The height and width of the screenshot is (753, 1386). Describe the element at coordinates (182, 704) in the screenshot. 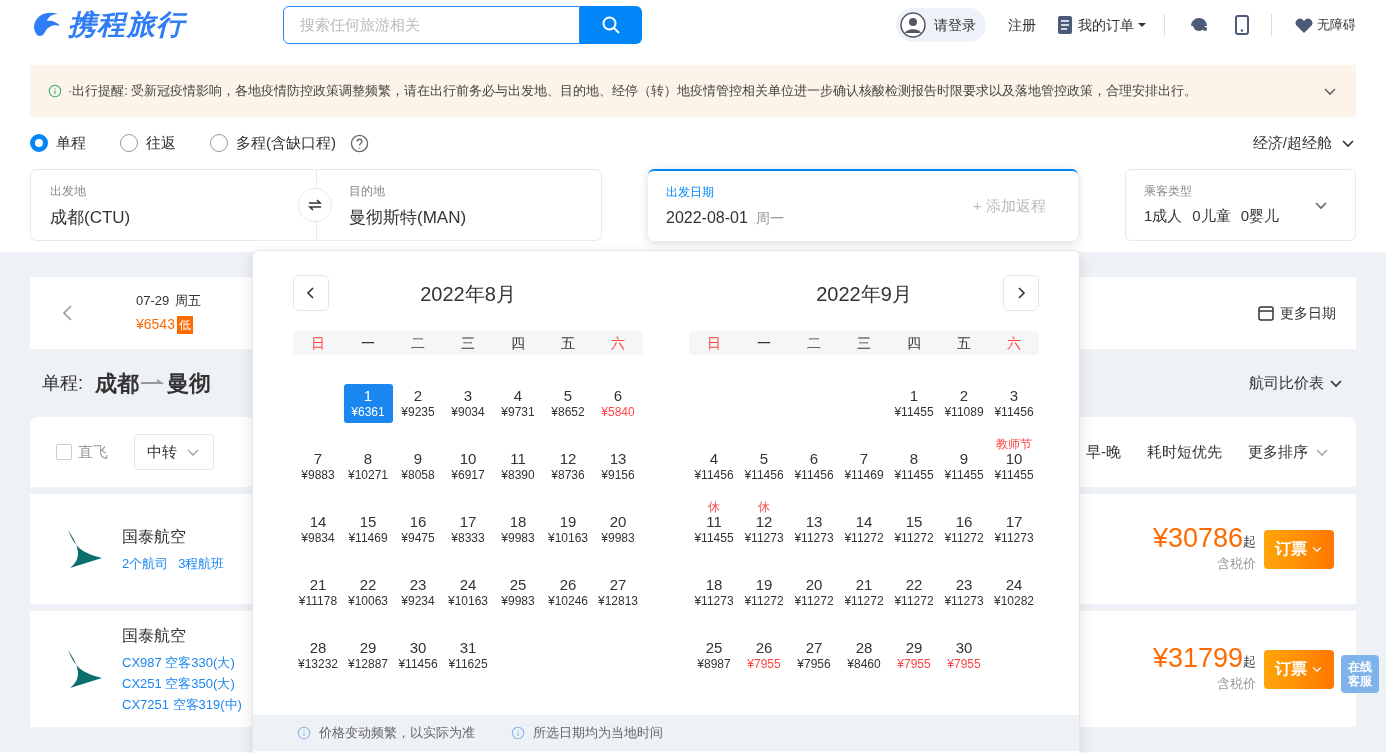

I see `flight-detail-link: CX7251 空客319(中)` at that location.